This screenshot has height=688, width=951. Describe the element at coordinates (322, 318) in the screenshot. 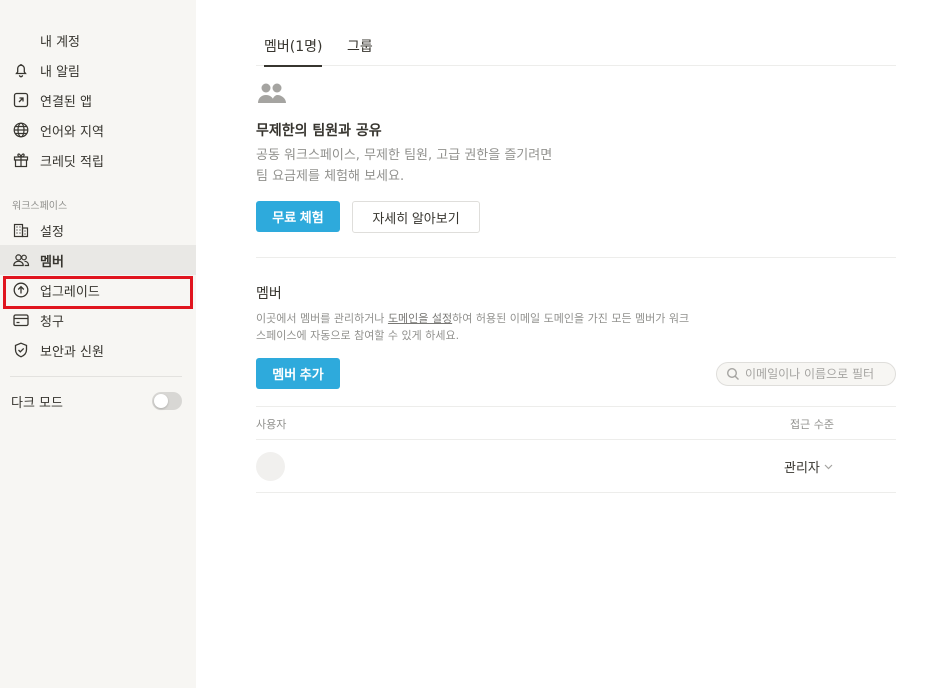

I see `desc-text: 이곳에서 멤버를 관리하거나` at that location.